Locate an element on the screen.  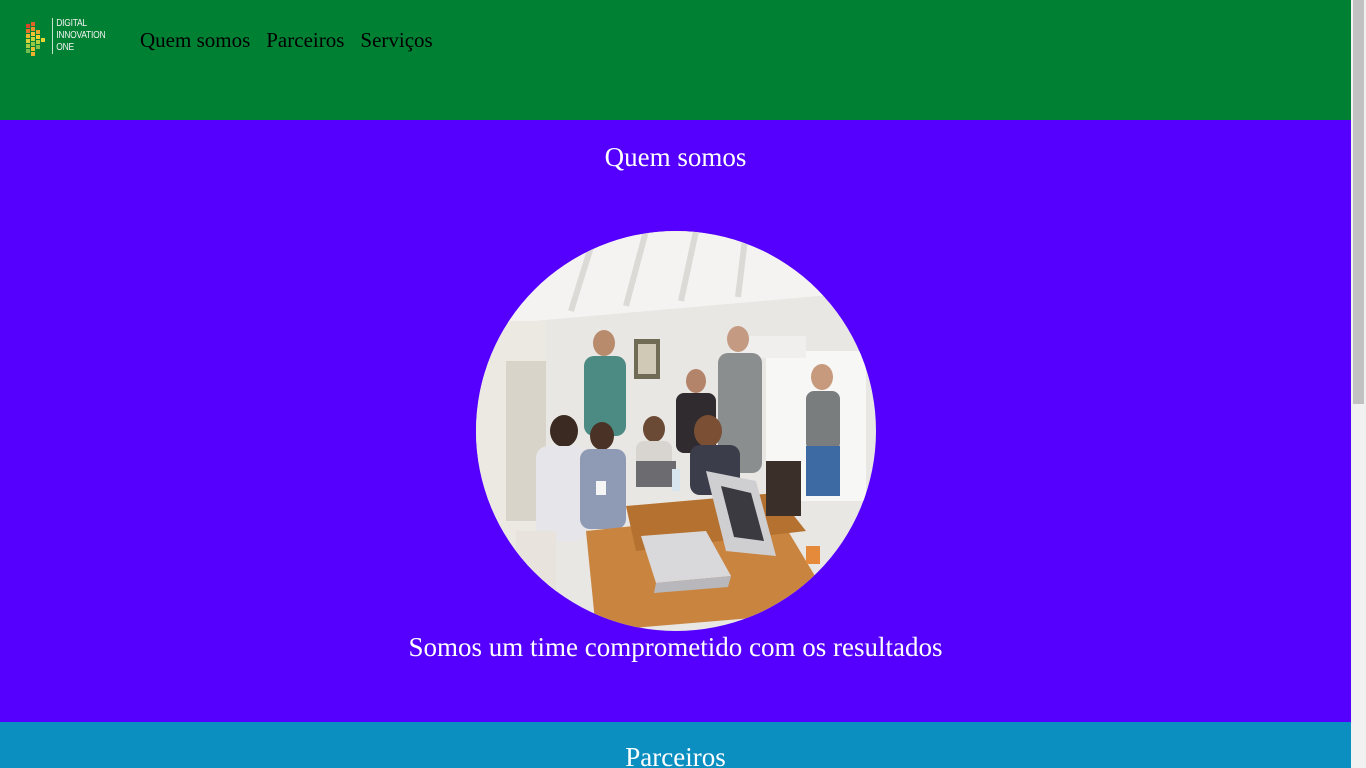
logo-line: DIGITAL is located at coordinates (71, 23).